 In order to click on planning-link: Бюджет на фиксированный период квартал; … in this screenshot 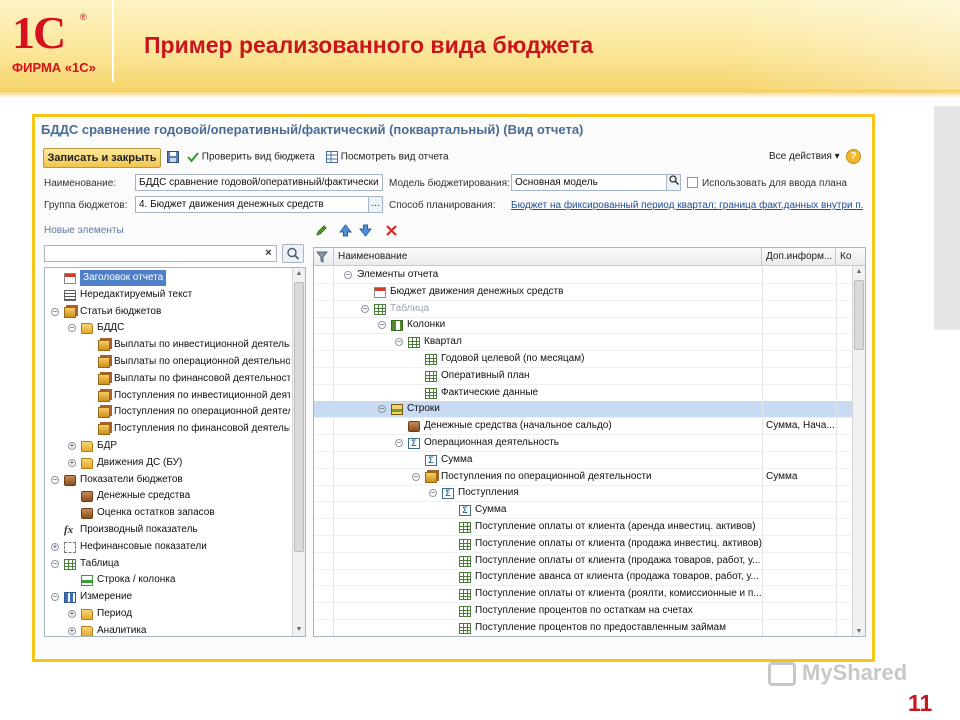, I will do `click(687, 205)`.